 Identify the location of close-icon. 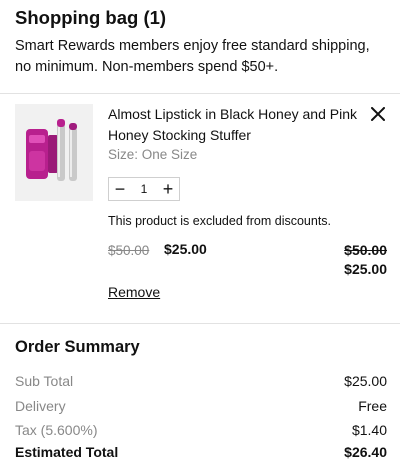
(378, 114).